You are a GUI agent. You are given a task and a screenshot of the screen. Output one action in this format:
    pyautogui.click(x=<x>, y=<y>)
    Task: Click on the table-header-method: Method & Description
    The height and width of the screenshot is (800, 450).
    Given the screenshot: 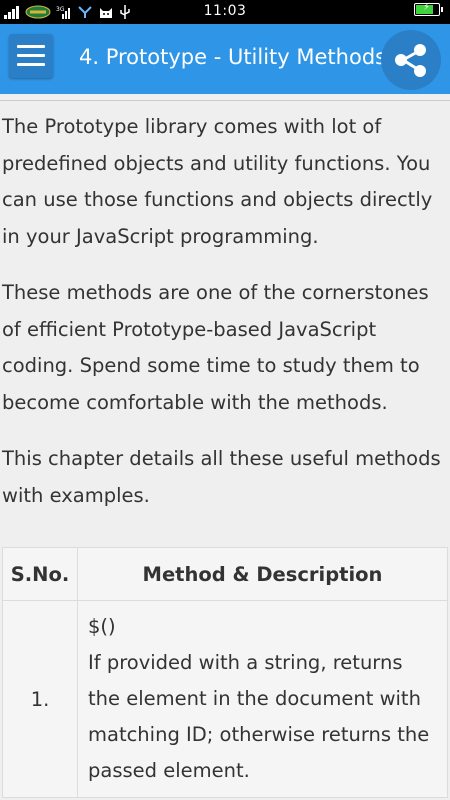 What is the action you would take?
    pyautogui.click(x=262, y=574)
    